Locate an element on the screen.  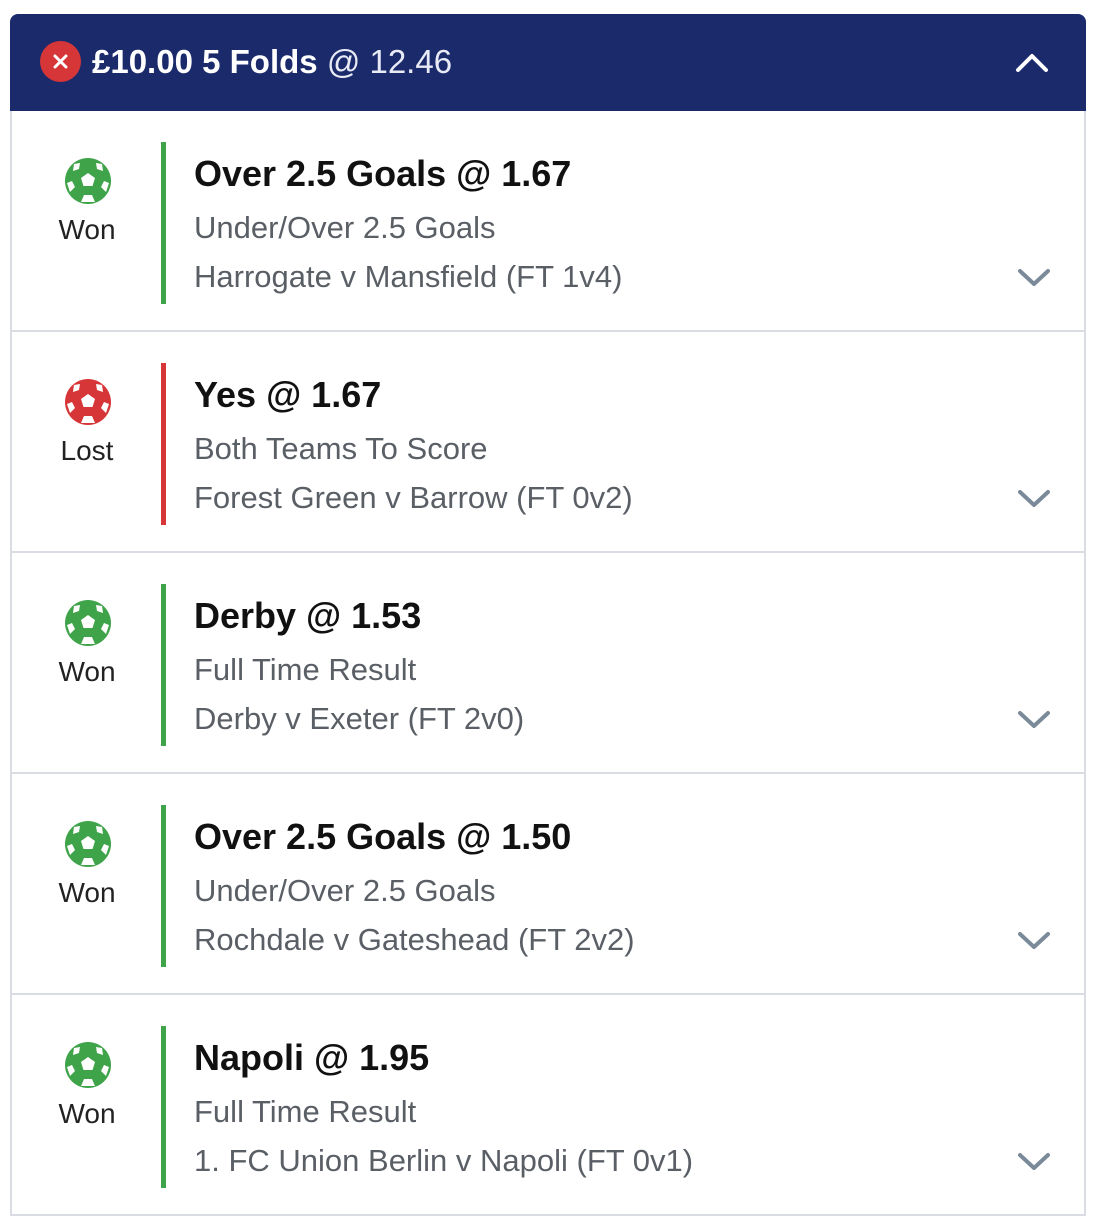
leg-event: 1. FC Union Berlin v Napoli (FT 0v1) is located at coordinates (444, 1160).